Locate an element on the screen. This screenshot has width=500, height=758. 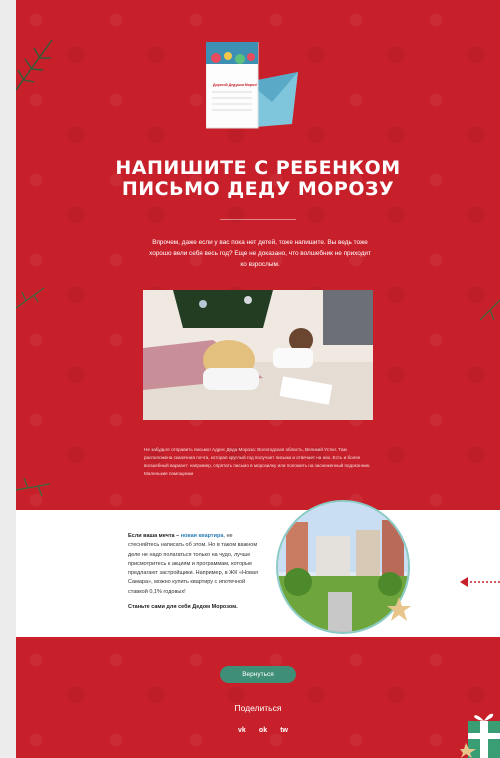
social-icons: vk ok tw is located at coordinates (263, 730).